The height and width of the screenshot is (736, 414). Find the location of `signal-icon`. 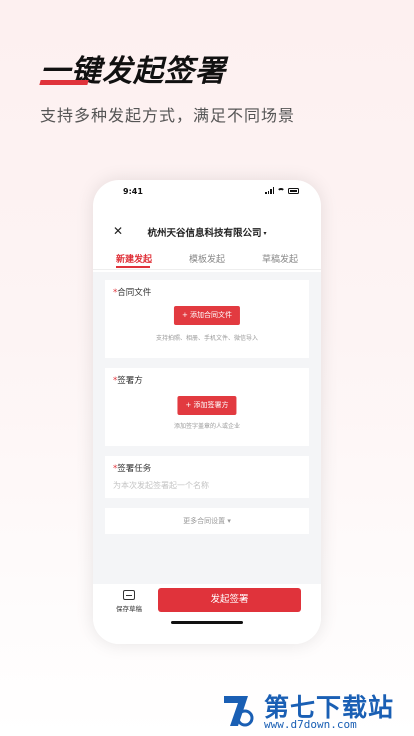

signal-icon is located at coordinates (269, 190).